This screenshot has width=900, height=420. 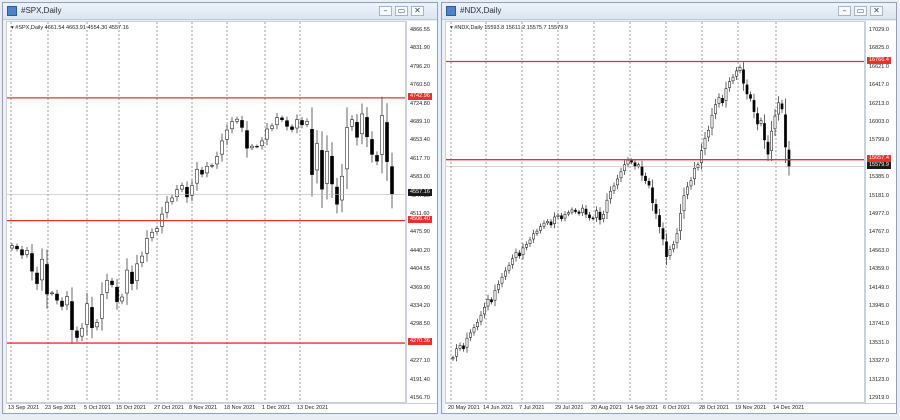 What do you see at coordinates (276, 408) in the screenshot?
I see `x-tick-label: 1 Dec 2021` at bounding box center [276, 408].